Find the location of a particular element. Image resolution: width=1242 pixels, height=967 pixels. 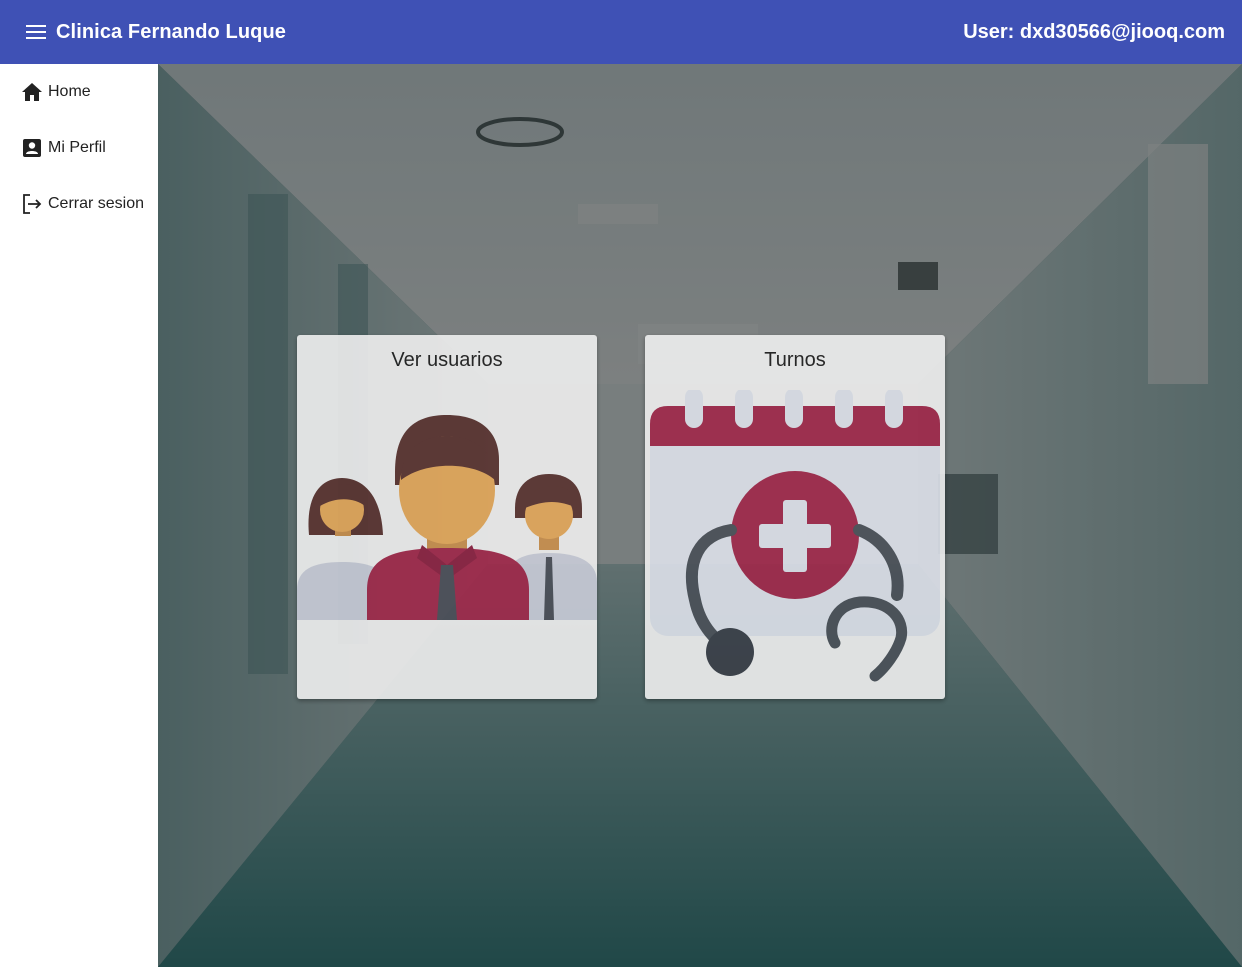

sidebar-item-cerrar-sesion: Cerrar sesion is located at coordinates (79, 204).